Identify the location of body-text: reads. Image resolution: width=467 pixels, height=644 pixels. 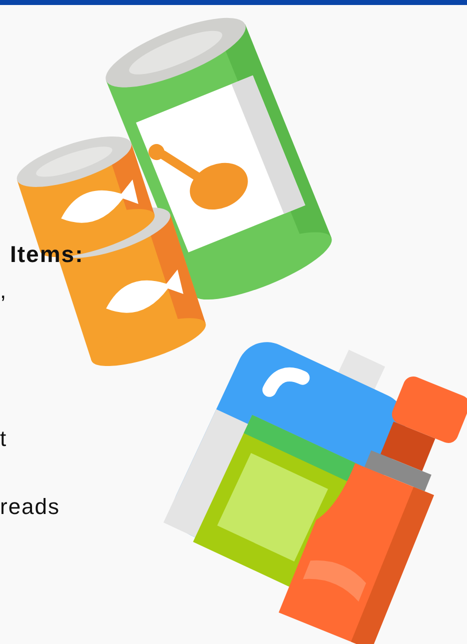
(30, 507).